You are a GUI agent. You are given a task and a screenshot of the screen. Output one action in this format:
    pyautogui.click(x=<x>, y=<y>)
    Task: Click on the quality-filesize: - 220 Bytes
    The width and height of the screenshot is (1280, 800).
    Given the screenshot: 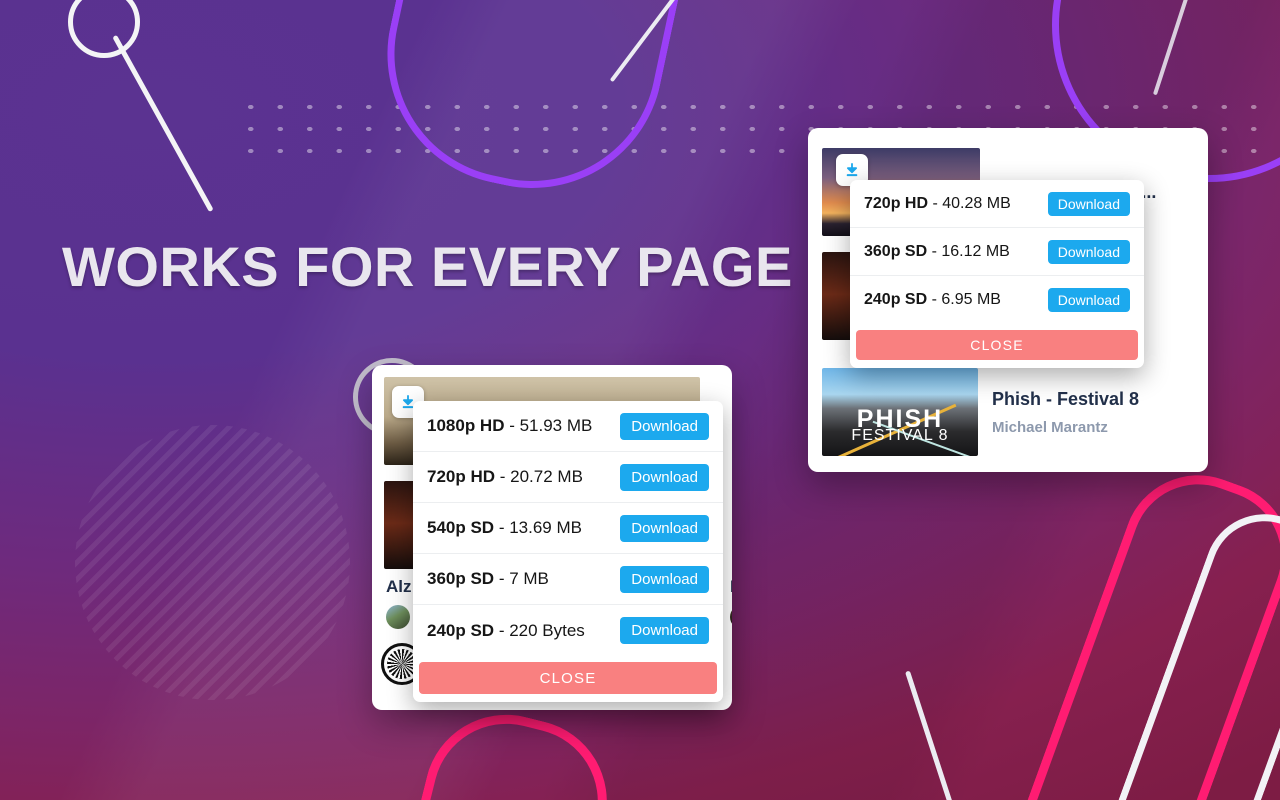 What is the action you would take?
    pyautogui.click(x=539, y=630)
    